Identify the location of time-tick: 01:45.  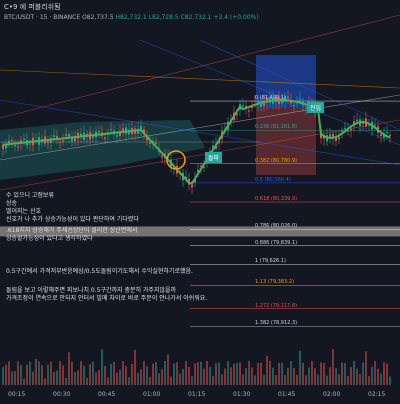
(287, 394).